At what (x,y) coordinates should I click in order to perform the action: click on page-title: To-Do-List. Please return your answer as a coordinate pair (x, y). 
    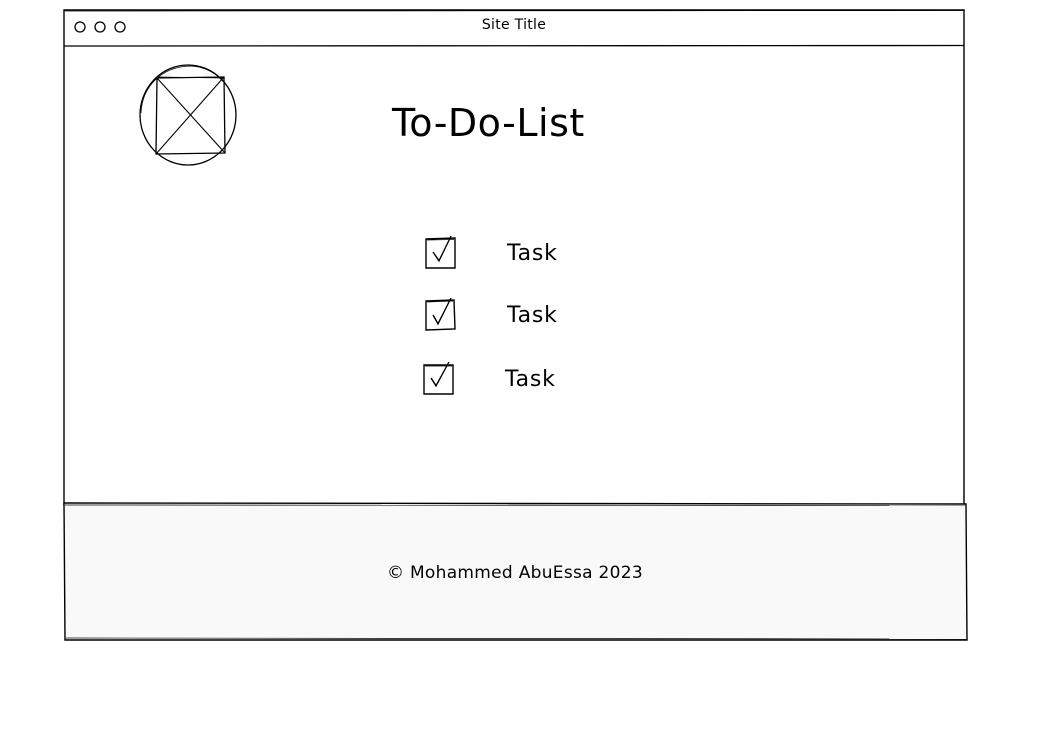
    Looking at the image, I should click on (488, 123).